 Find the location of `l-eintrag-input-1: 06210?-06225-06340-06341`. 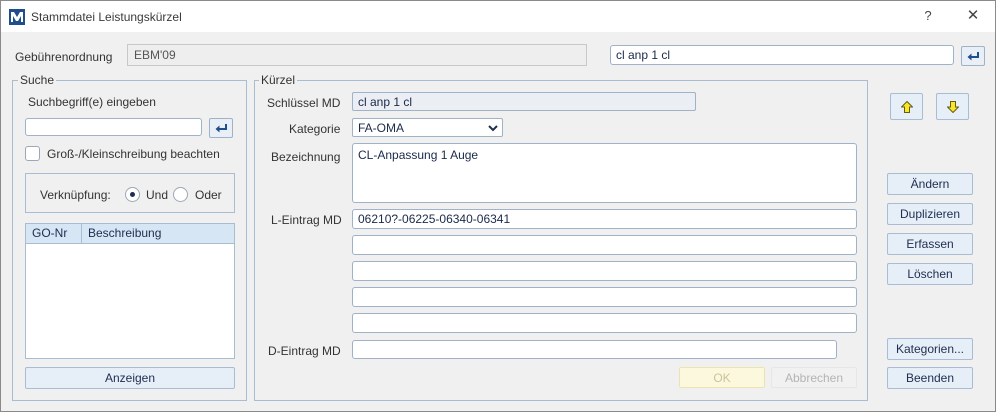

l-eintrag-input-1: 06210?-06225-06340-06341 is located at coordinates (604, 219).